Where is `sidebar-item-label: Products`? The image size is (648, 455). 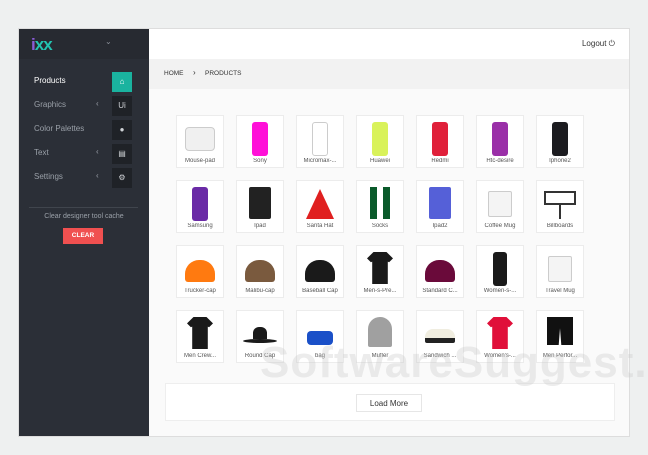
sidebar-item-label: Products is located at coordinates (50, 80).